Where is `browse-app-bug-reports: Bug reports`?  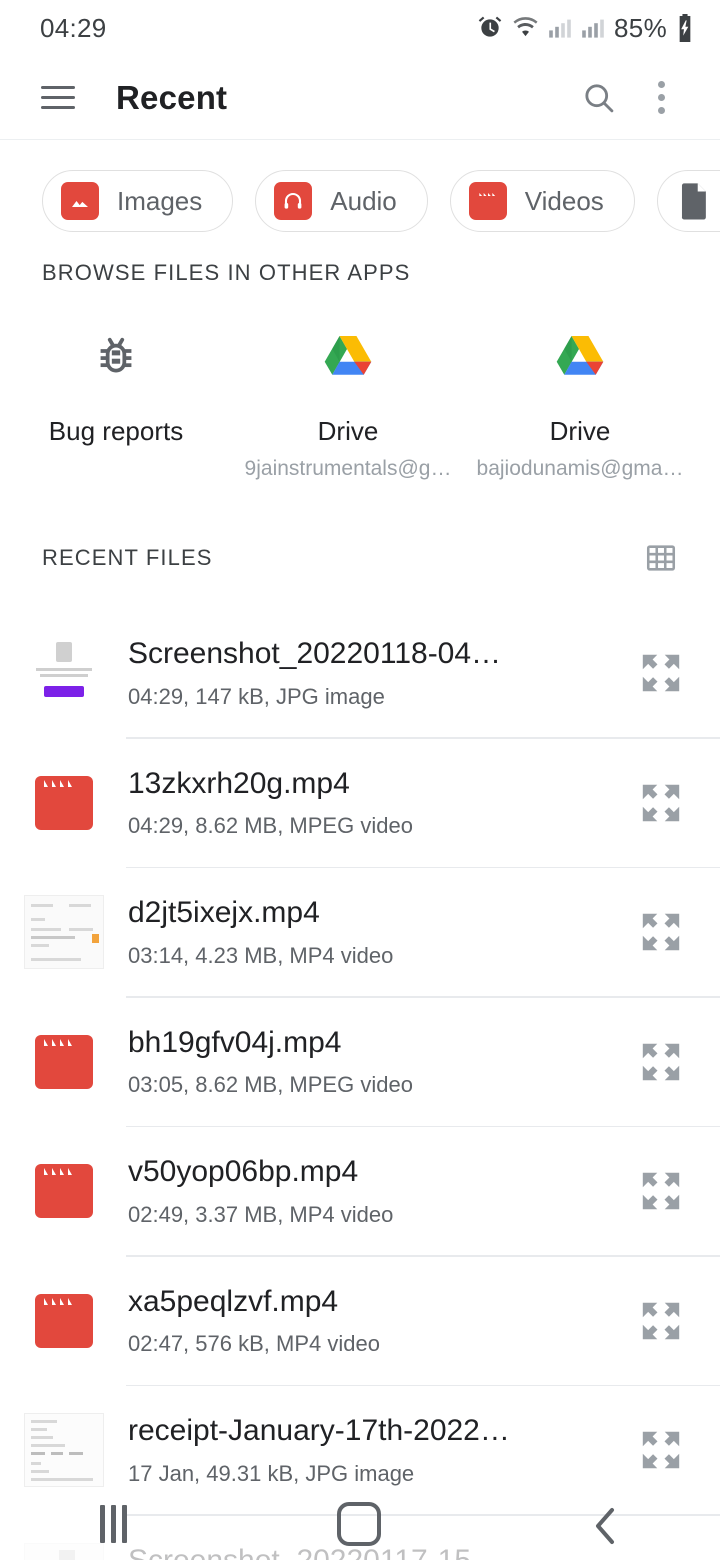 browse-app-bug-reports: Bug reports is located at coordinates (116, 404).